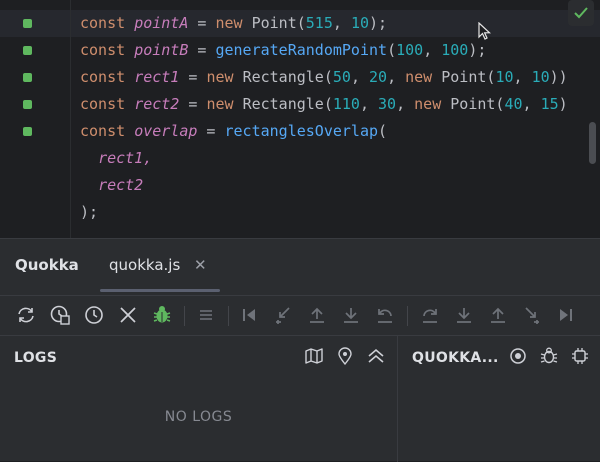 The width and height of the screenshot is (600, 462). Describe the element at coordinates (60, 315) in the screenshot. I see `timer-file-icon` at that location.